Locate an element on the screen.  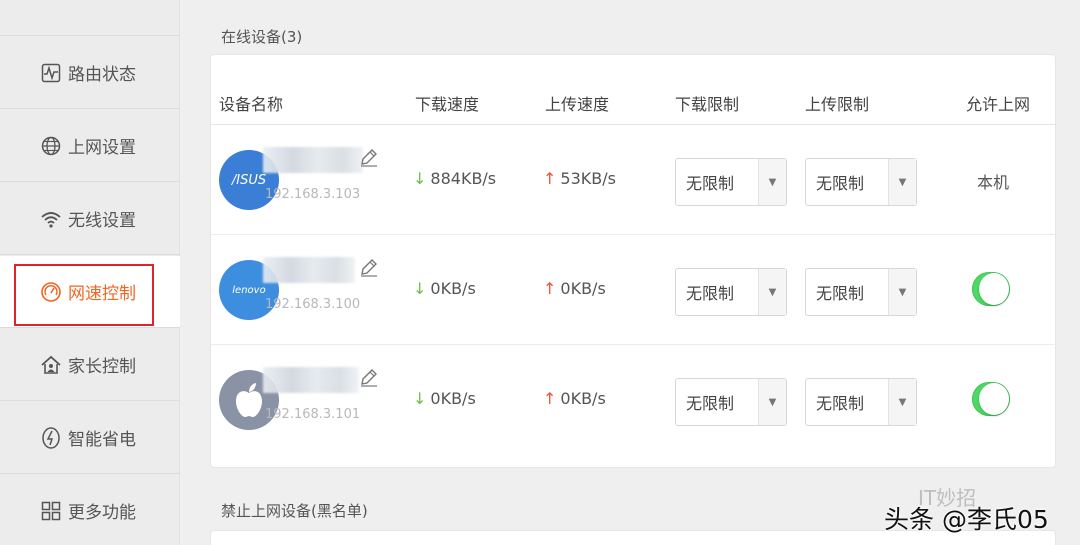
sidebar-item-label: 更多功能 is located at coordinates (102, 513).